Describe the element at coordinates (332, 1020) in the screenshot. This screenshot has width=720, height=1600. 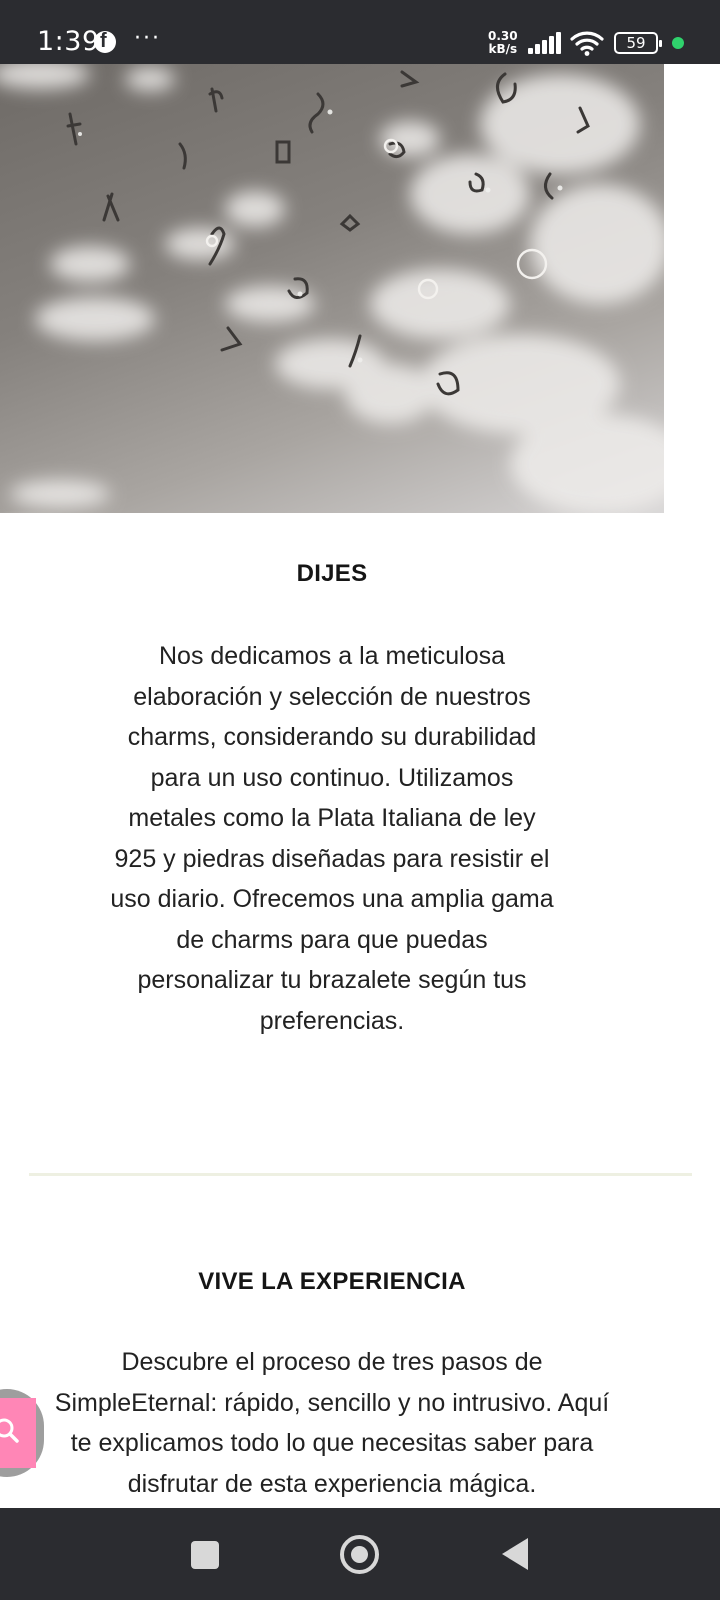
I see `dijes-line: preferencias.` at that location.